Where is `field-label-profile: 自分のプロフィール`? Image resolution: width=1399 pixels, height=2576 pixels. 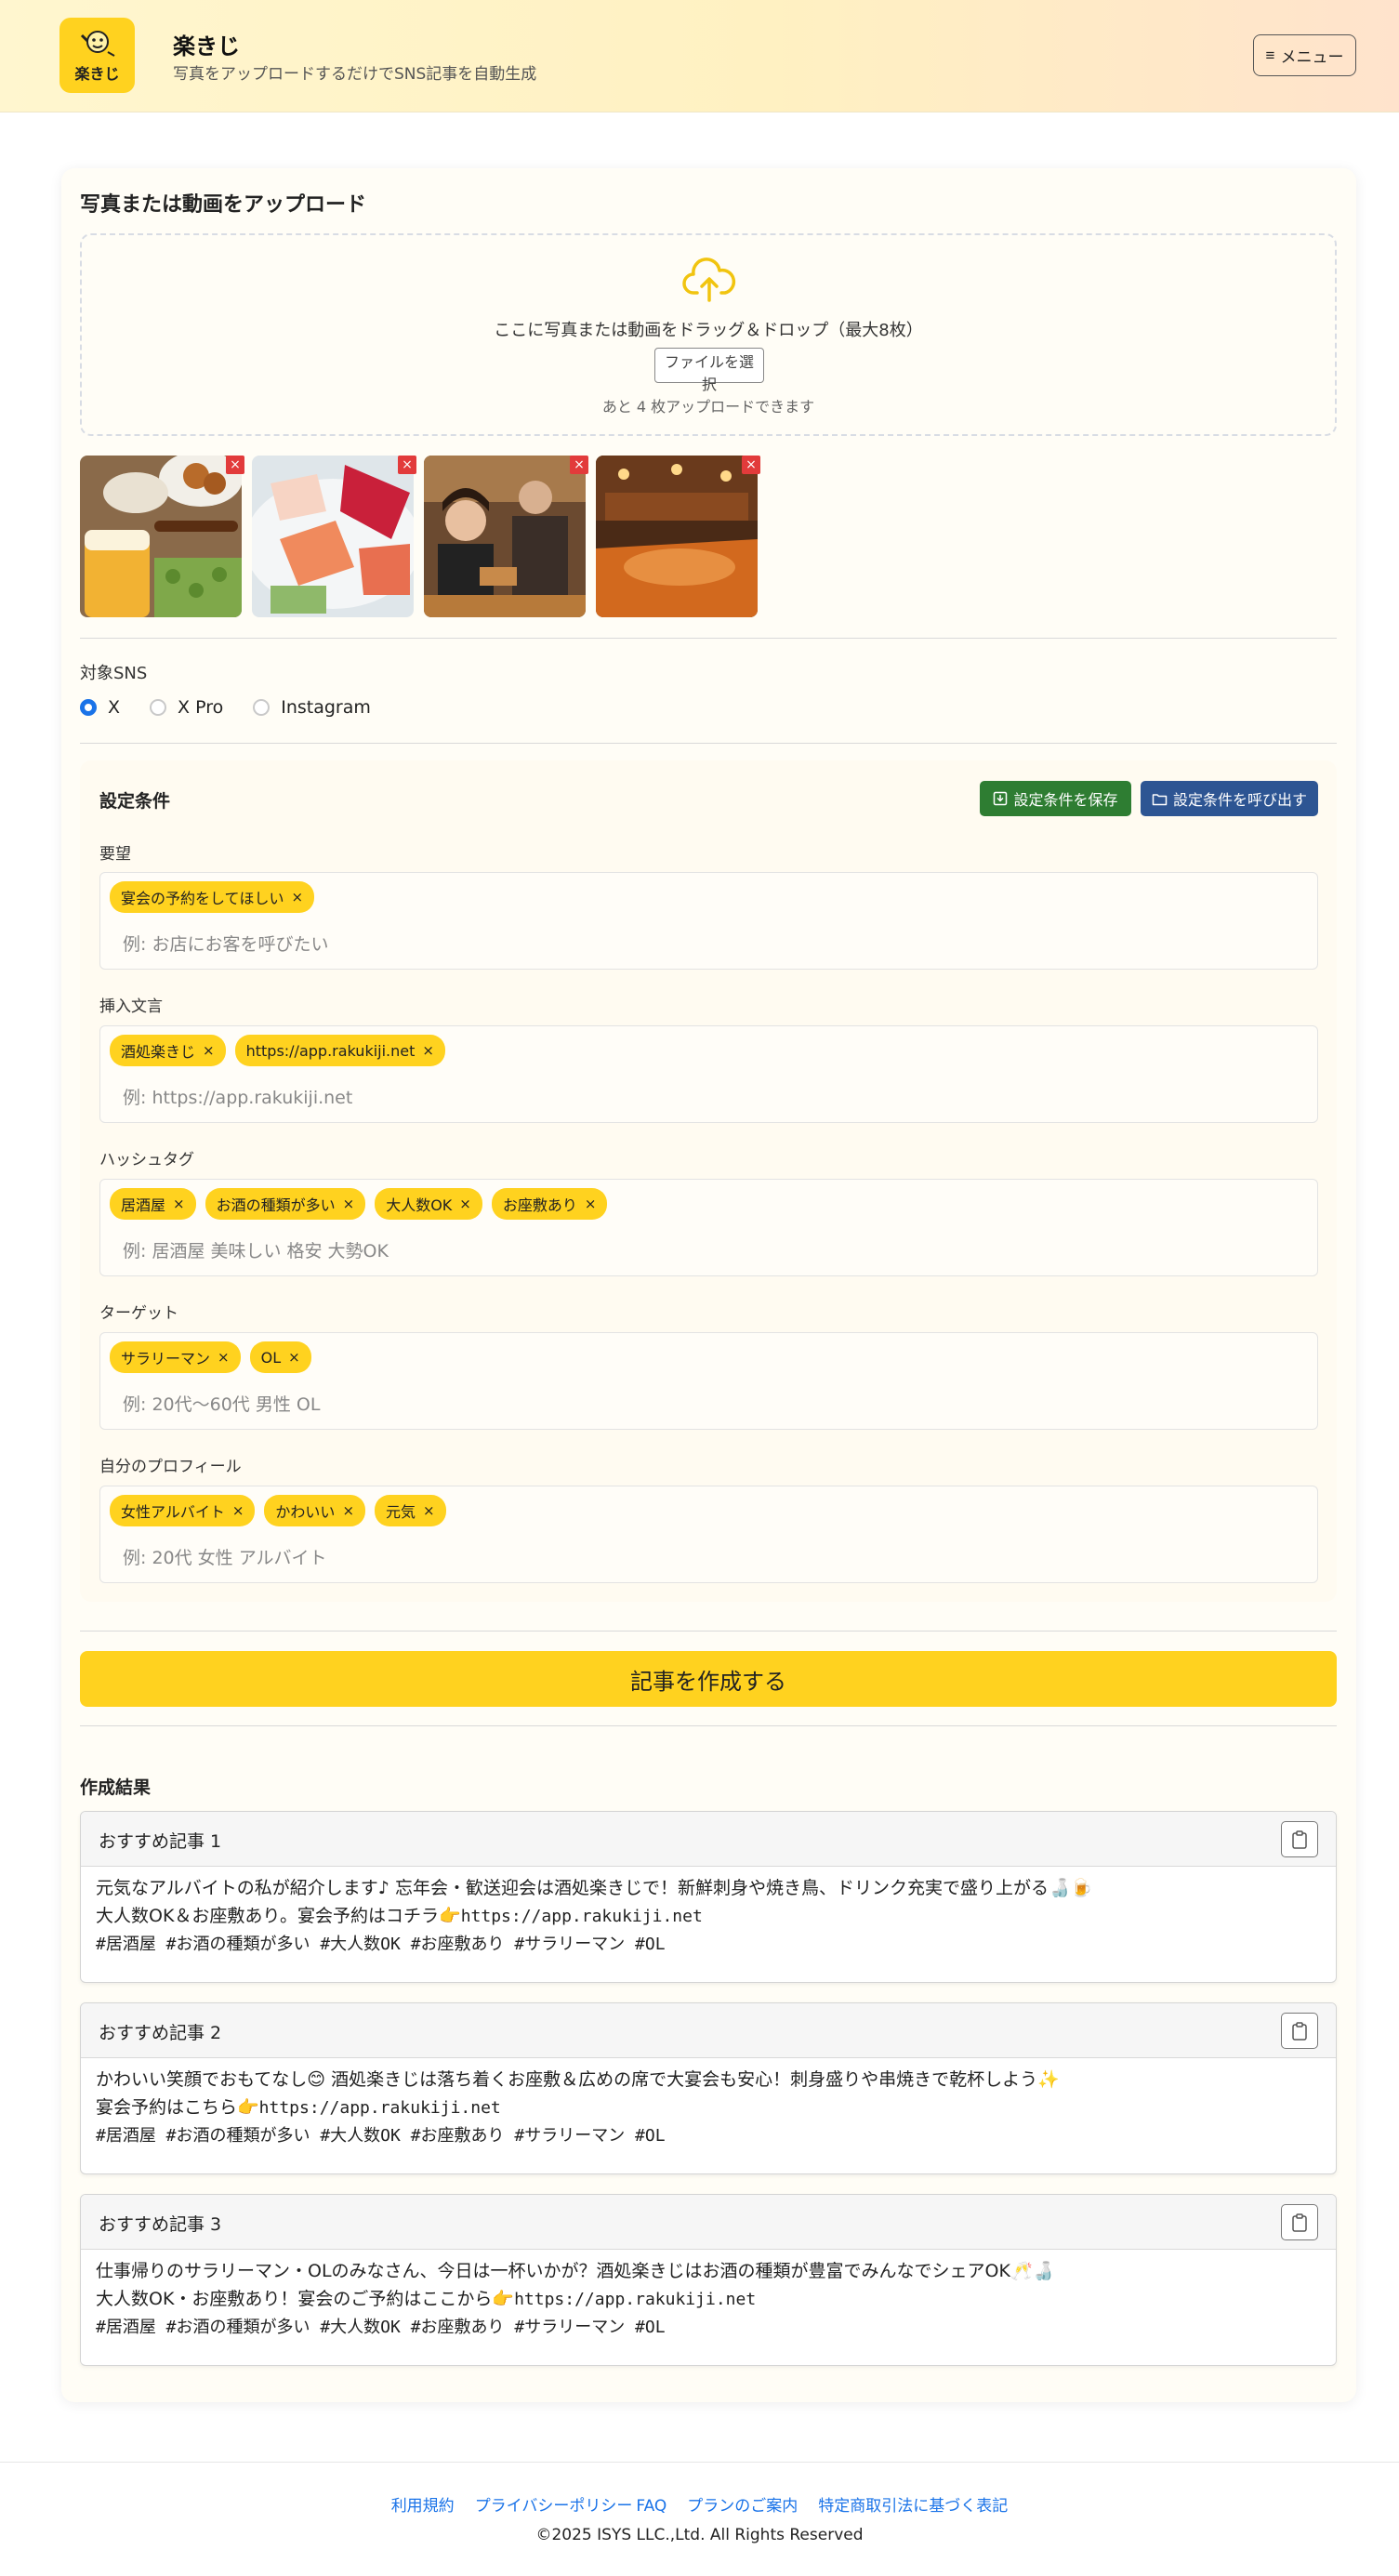
field-label-profile: 自分のプロフィール is located at coordinates (170, 1467).